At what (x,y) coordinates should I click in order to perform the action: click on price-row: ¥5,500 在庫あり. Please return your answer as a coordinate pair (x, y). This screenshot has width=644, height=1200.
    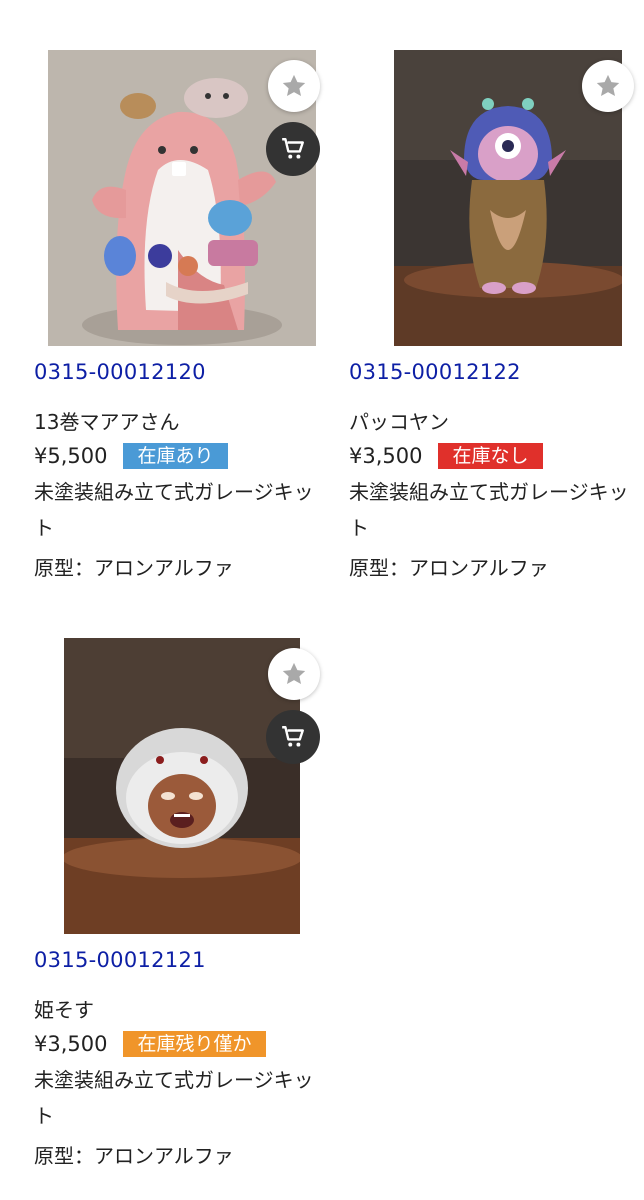
    Looking at the image, I should click on (131, 456).